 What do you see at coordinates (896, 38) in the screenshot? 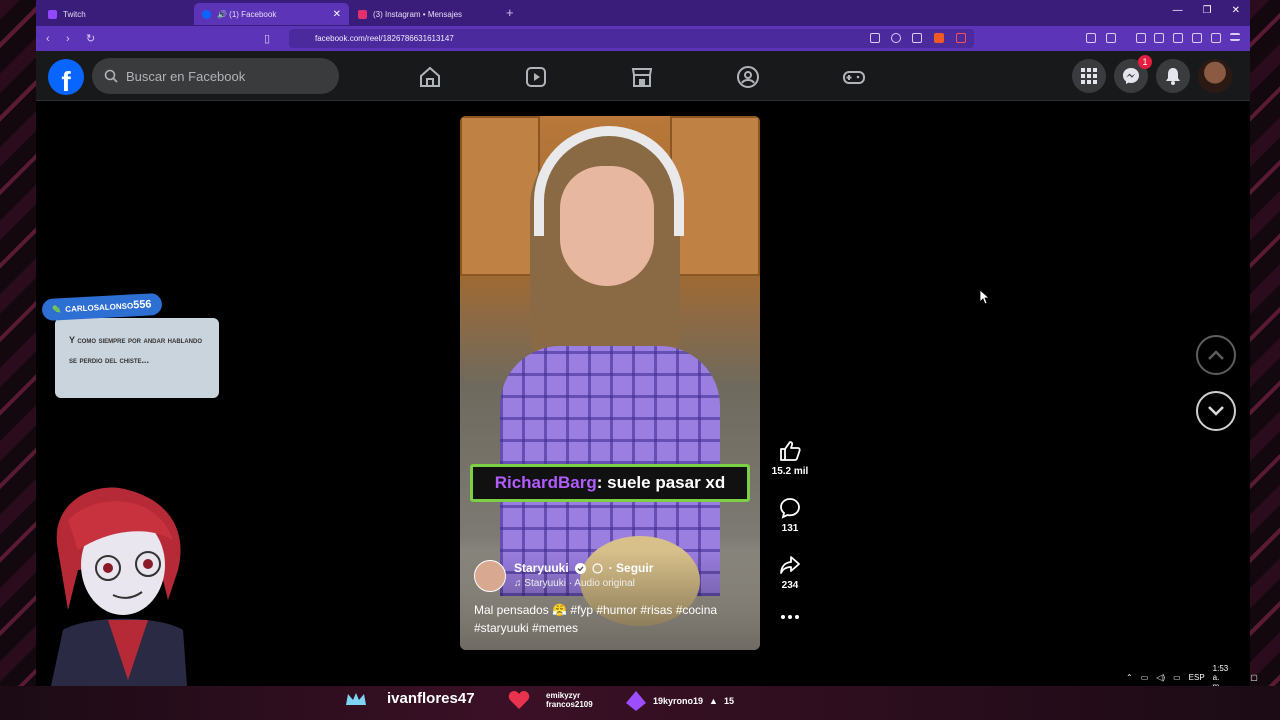
I see `zoom-icon` at bounding box center [896, 38].